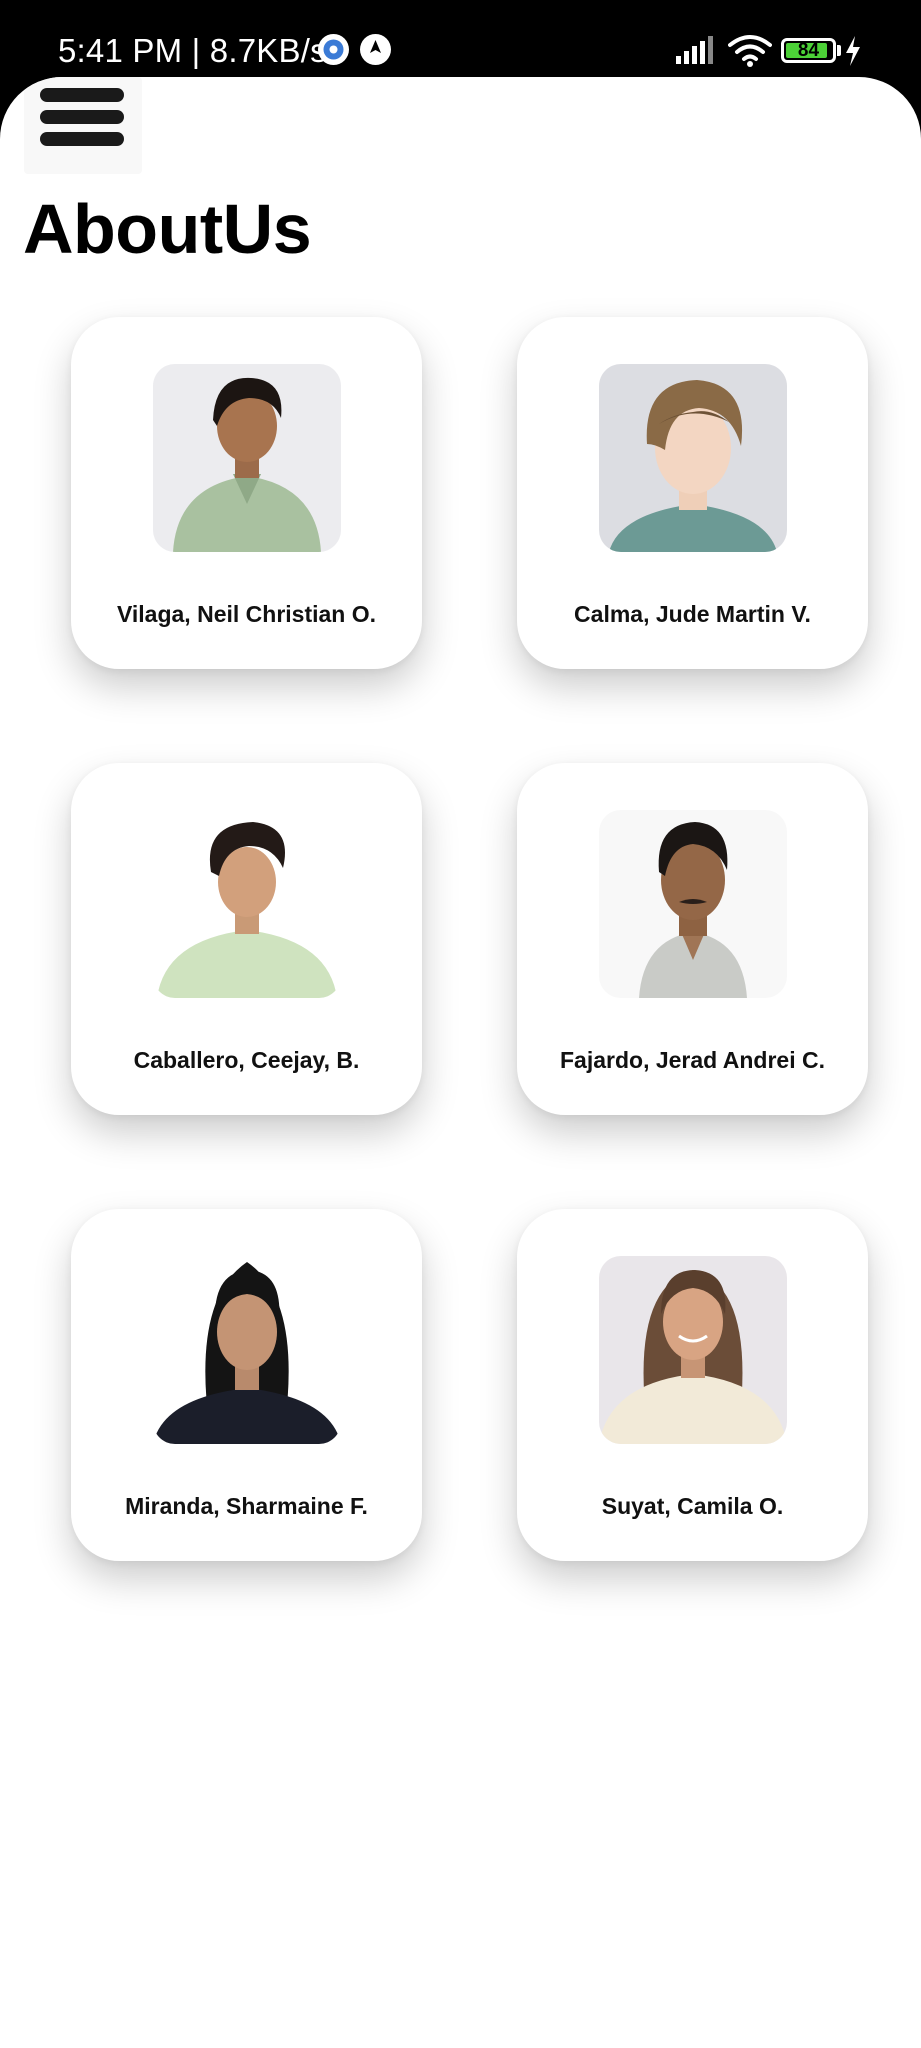 The width and height of the screenshot is (921, 2048). Describe the element at coordinates (839, 50) in the screenshot. I see `battery-tip` at that location.